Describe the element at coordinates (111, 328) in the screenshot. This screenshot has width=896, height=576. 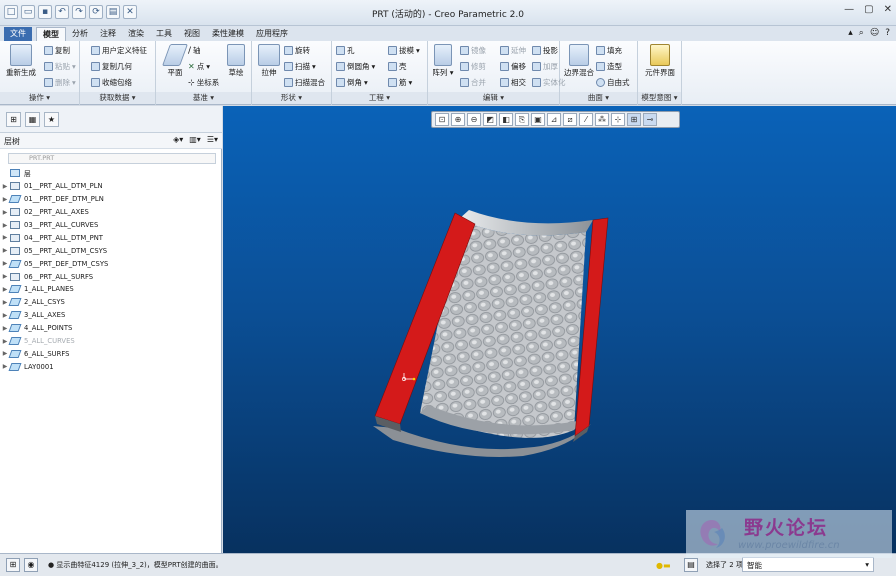
I see `layer-item: ▶ 4_ALL_POINTS` at that location.